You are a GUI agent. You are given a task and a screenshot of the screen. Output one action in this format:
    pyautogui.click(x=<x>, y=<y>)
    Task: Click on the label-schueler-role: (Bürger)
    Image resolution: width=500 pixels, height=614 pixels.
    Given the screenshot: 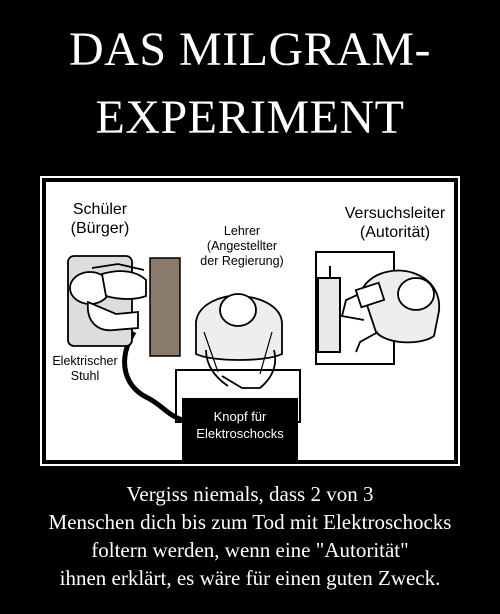 What is the action you would take?
    pyautogui.click(x=100, y=228)
    